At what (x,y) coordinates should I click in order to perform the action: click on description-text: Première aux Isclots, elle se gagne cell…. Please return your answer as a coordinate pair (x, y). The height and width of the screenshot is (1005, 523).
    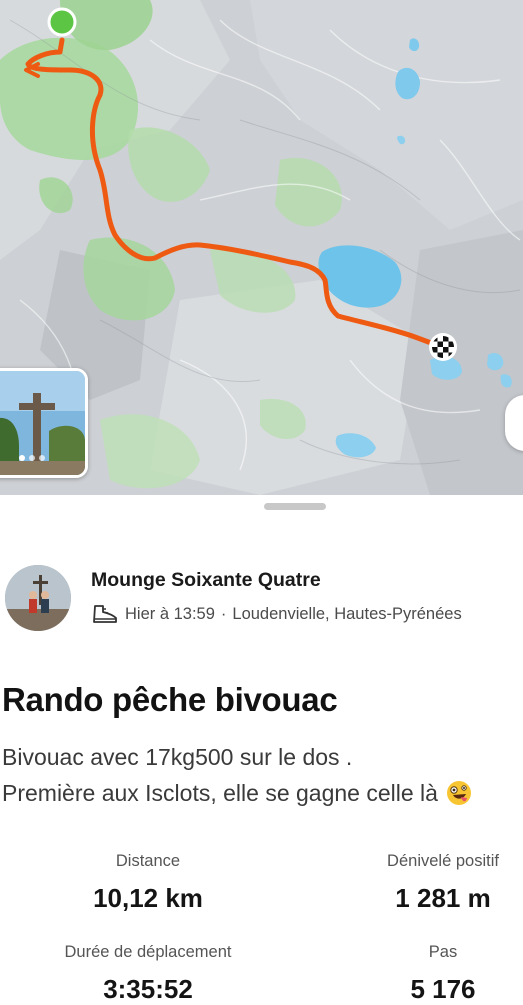
    Looking at the image, I should click on (220, 793).